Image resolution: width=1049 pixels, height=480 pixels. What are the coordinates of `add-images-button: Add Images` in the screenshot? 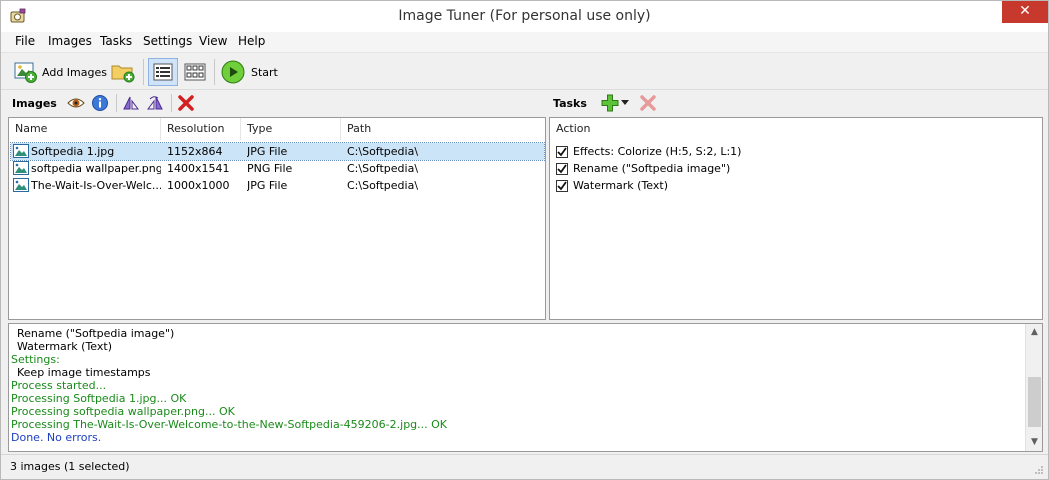 It's located at (60, 72).